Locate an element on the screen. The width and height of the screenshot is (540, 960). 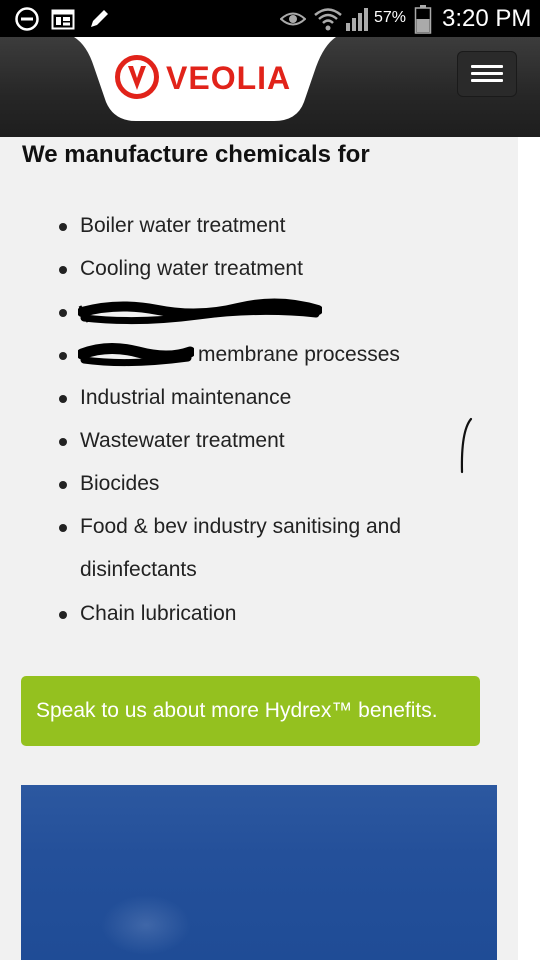
list-item: Chain lubrication is located at coordinates (158, 613).